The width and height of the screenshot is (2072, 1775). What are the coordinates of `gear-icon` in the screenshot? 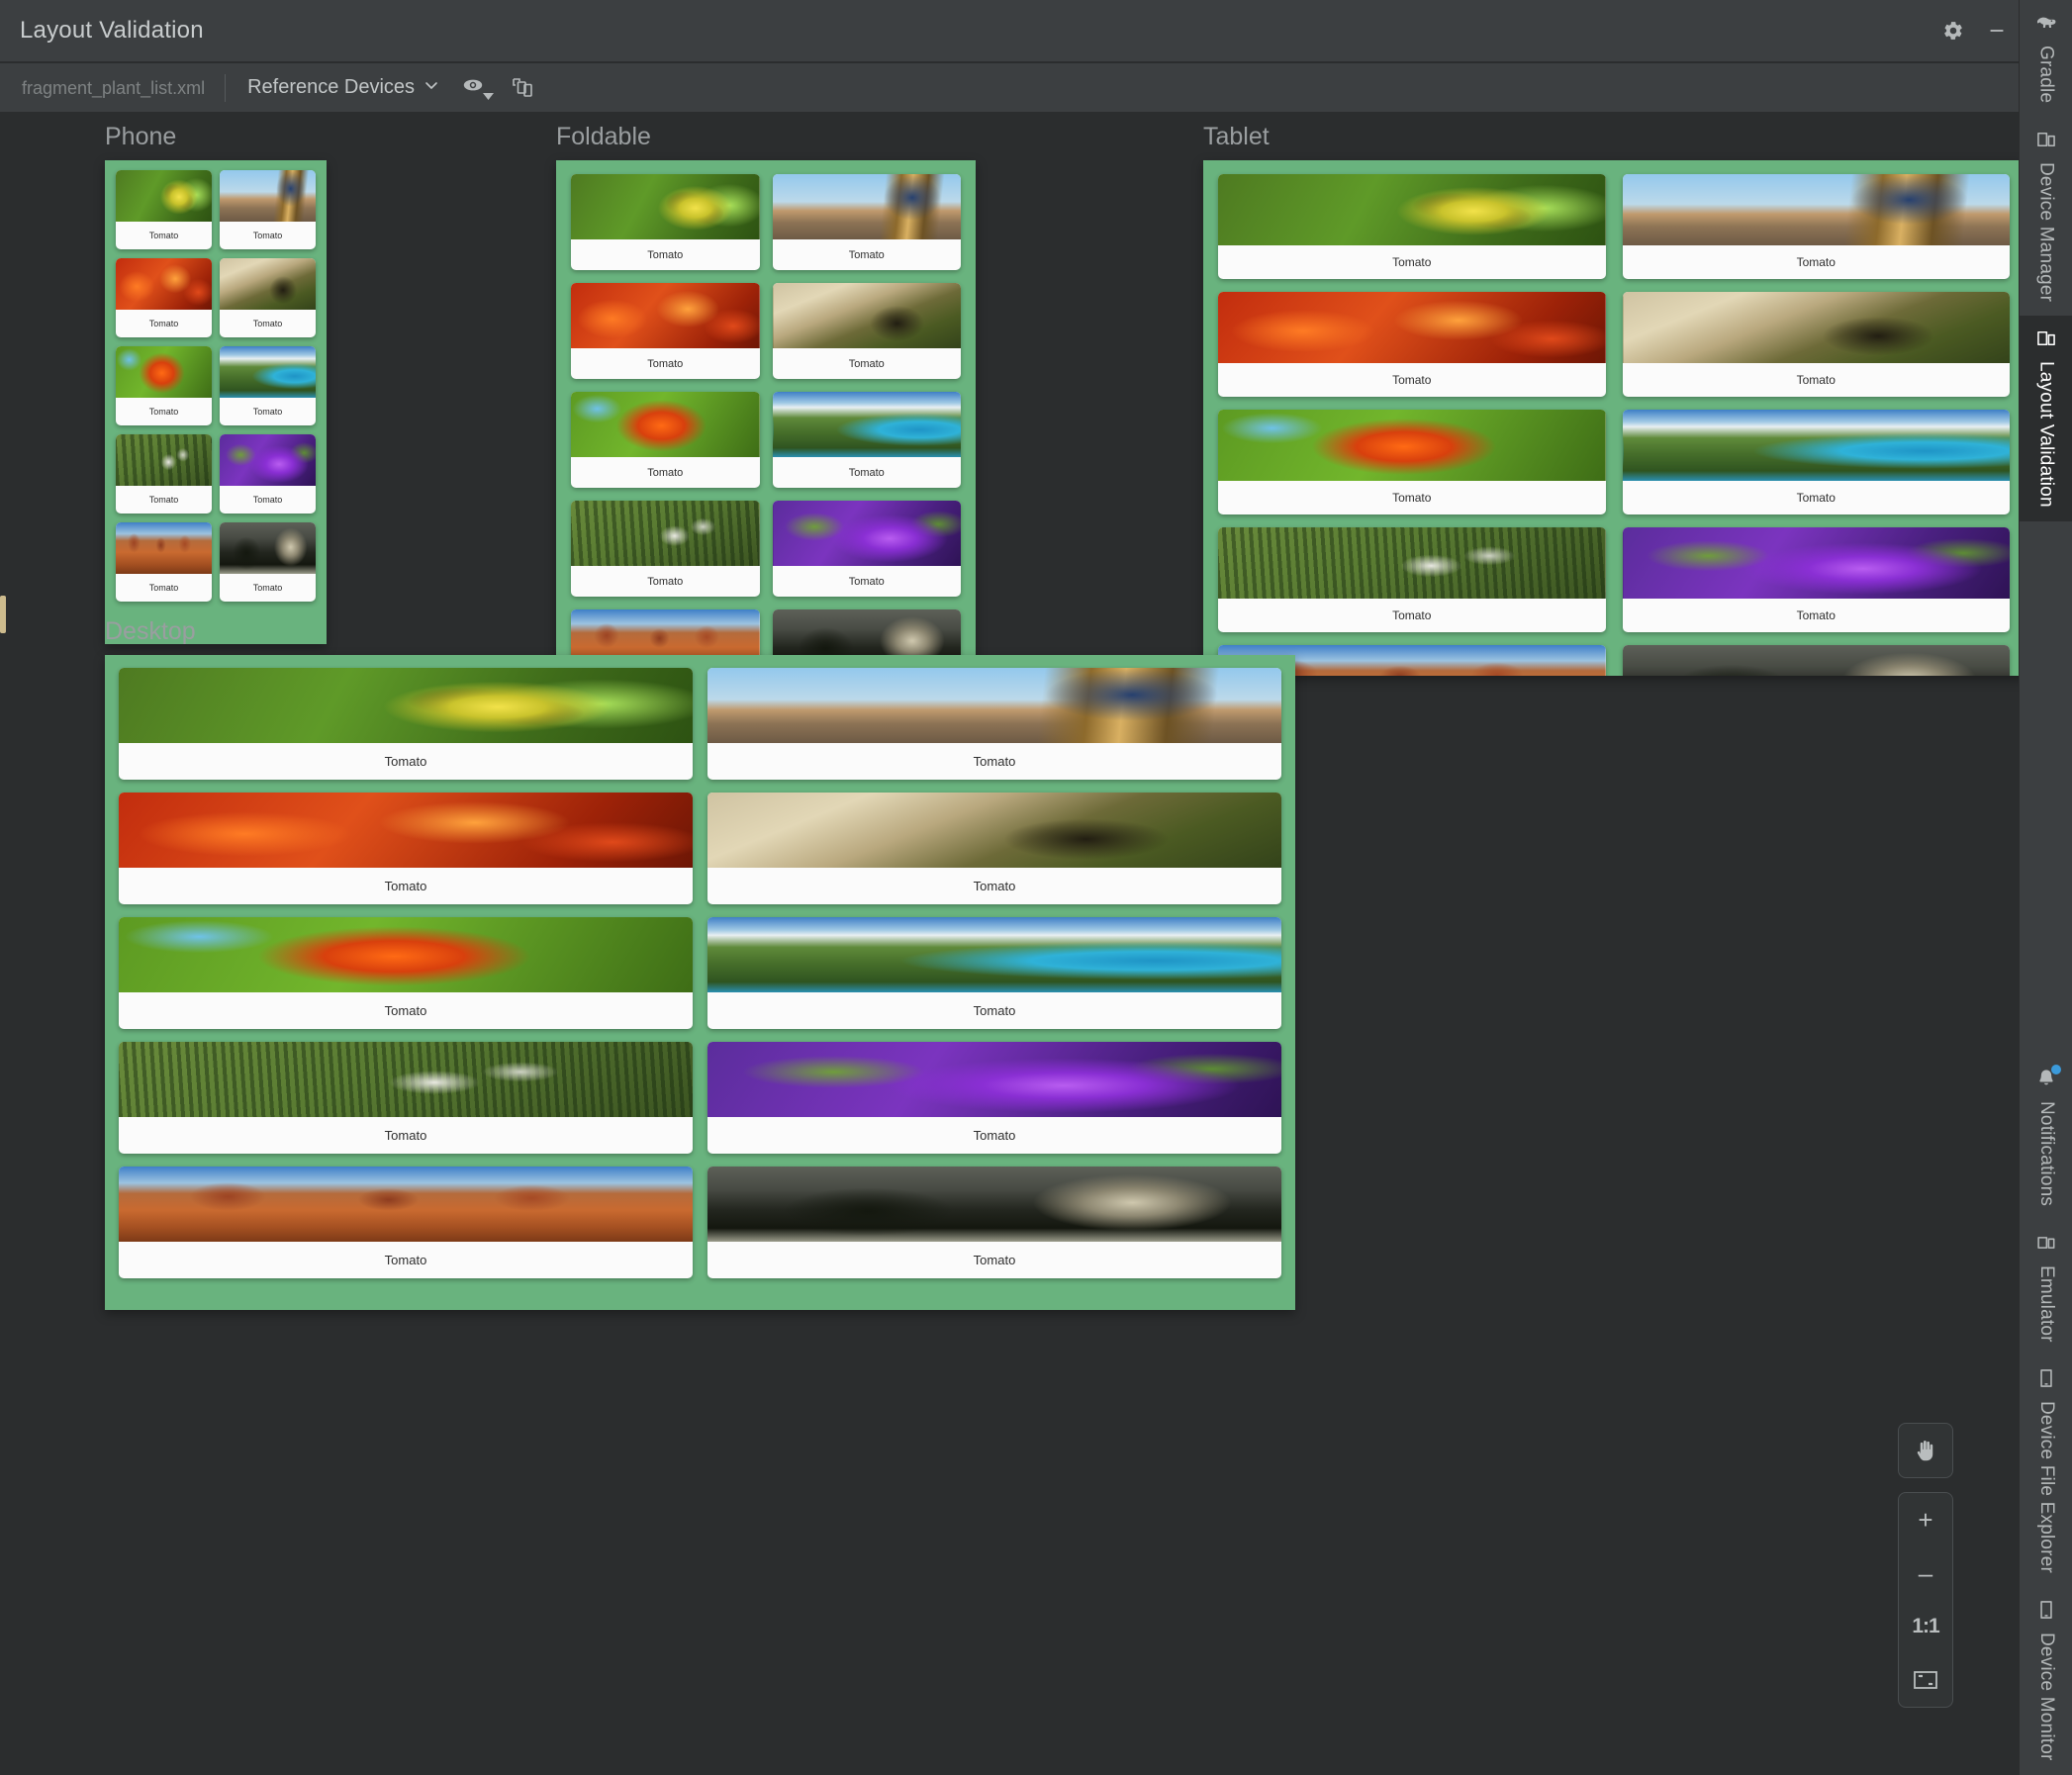 It's located at (1953, 30).